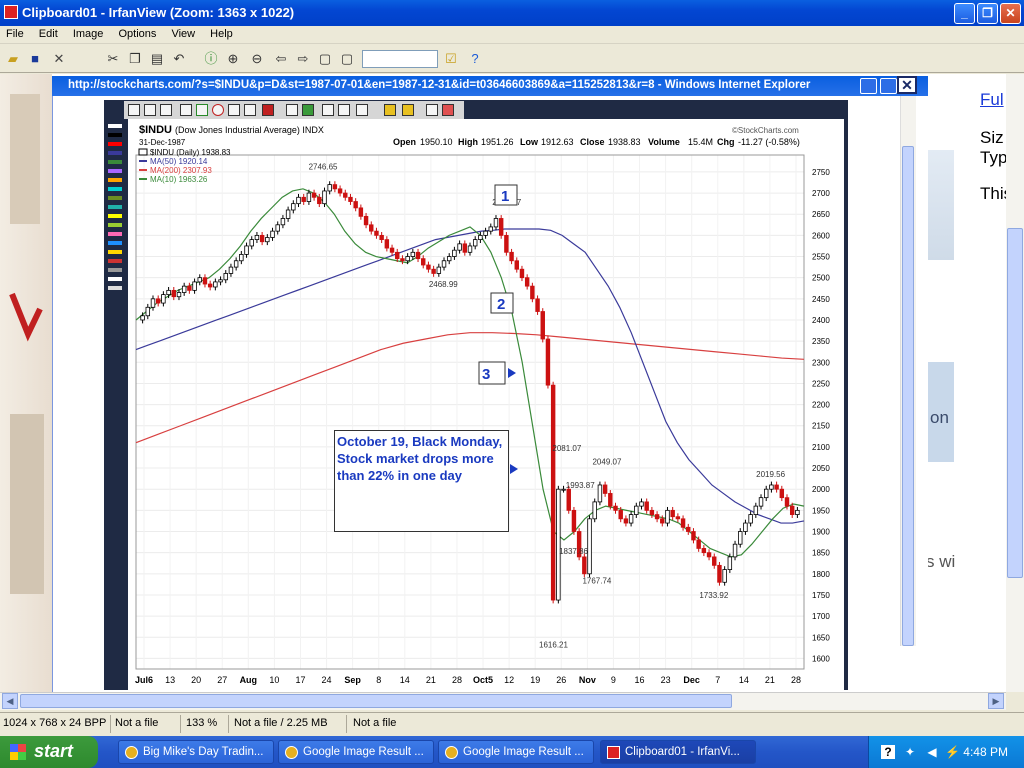 This screenshot has width=1024, height=768. What do you see at coordinates (234, 110) in the screenshot?
I see `chart-tool-text-icon` at bounding box center [234, 110].